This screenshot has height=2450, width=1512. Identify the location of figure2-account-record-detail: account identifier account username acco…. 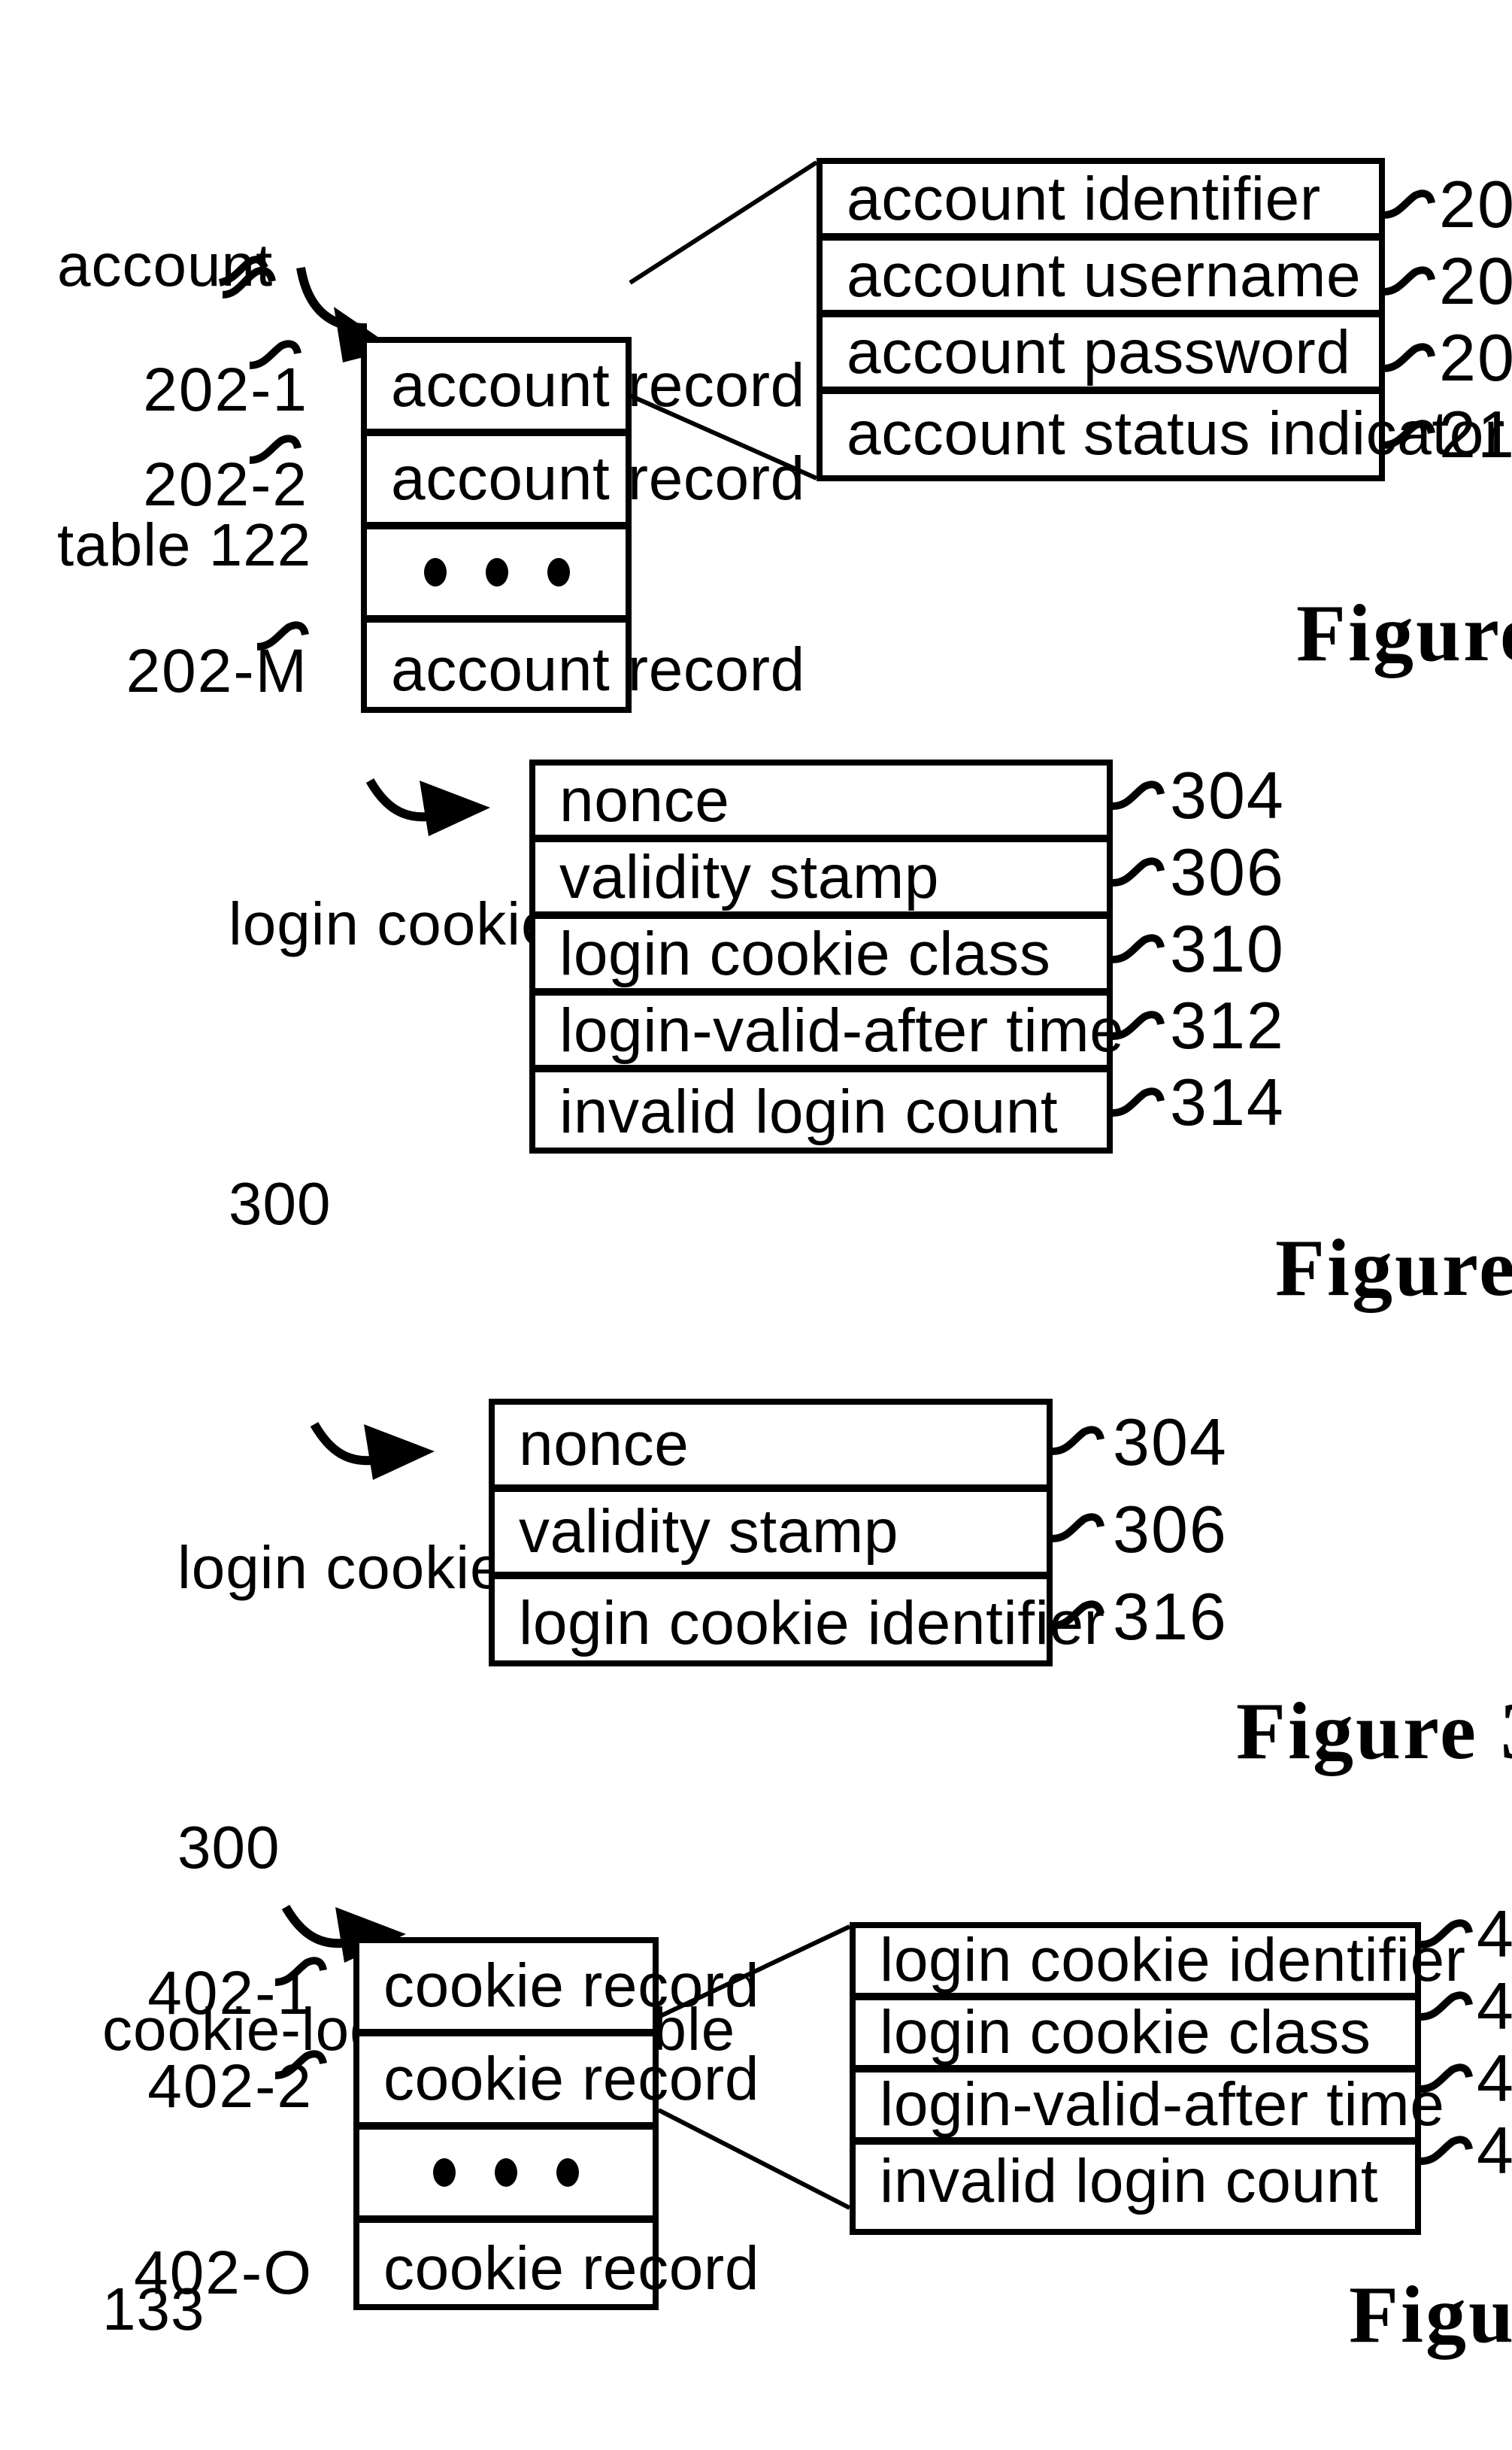
(1160, 319).